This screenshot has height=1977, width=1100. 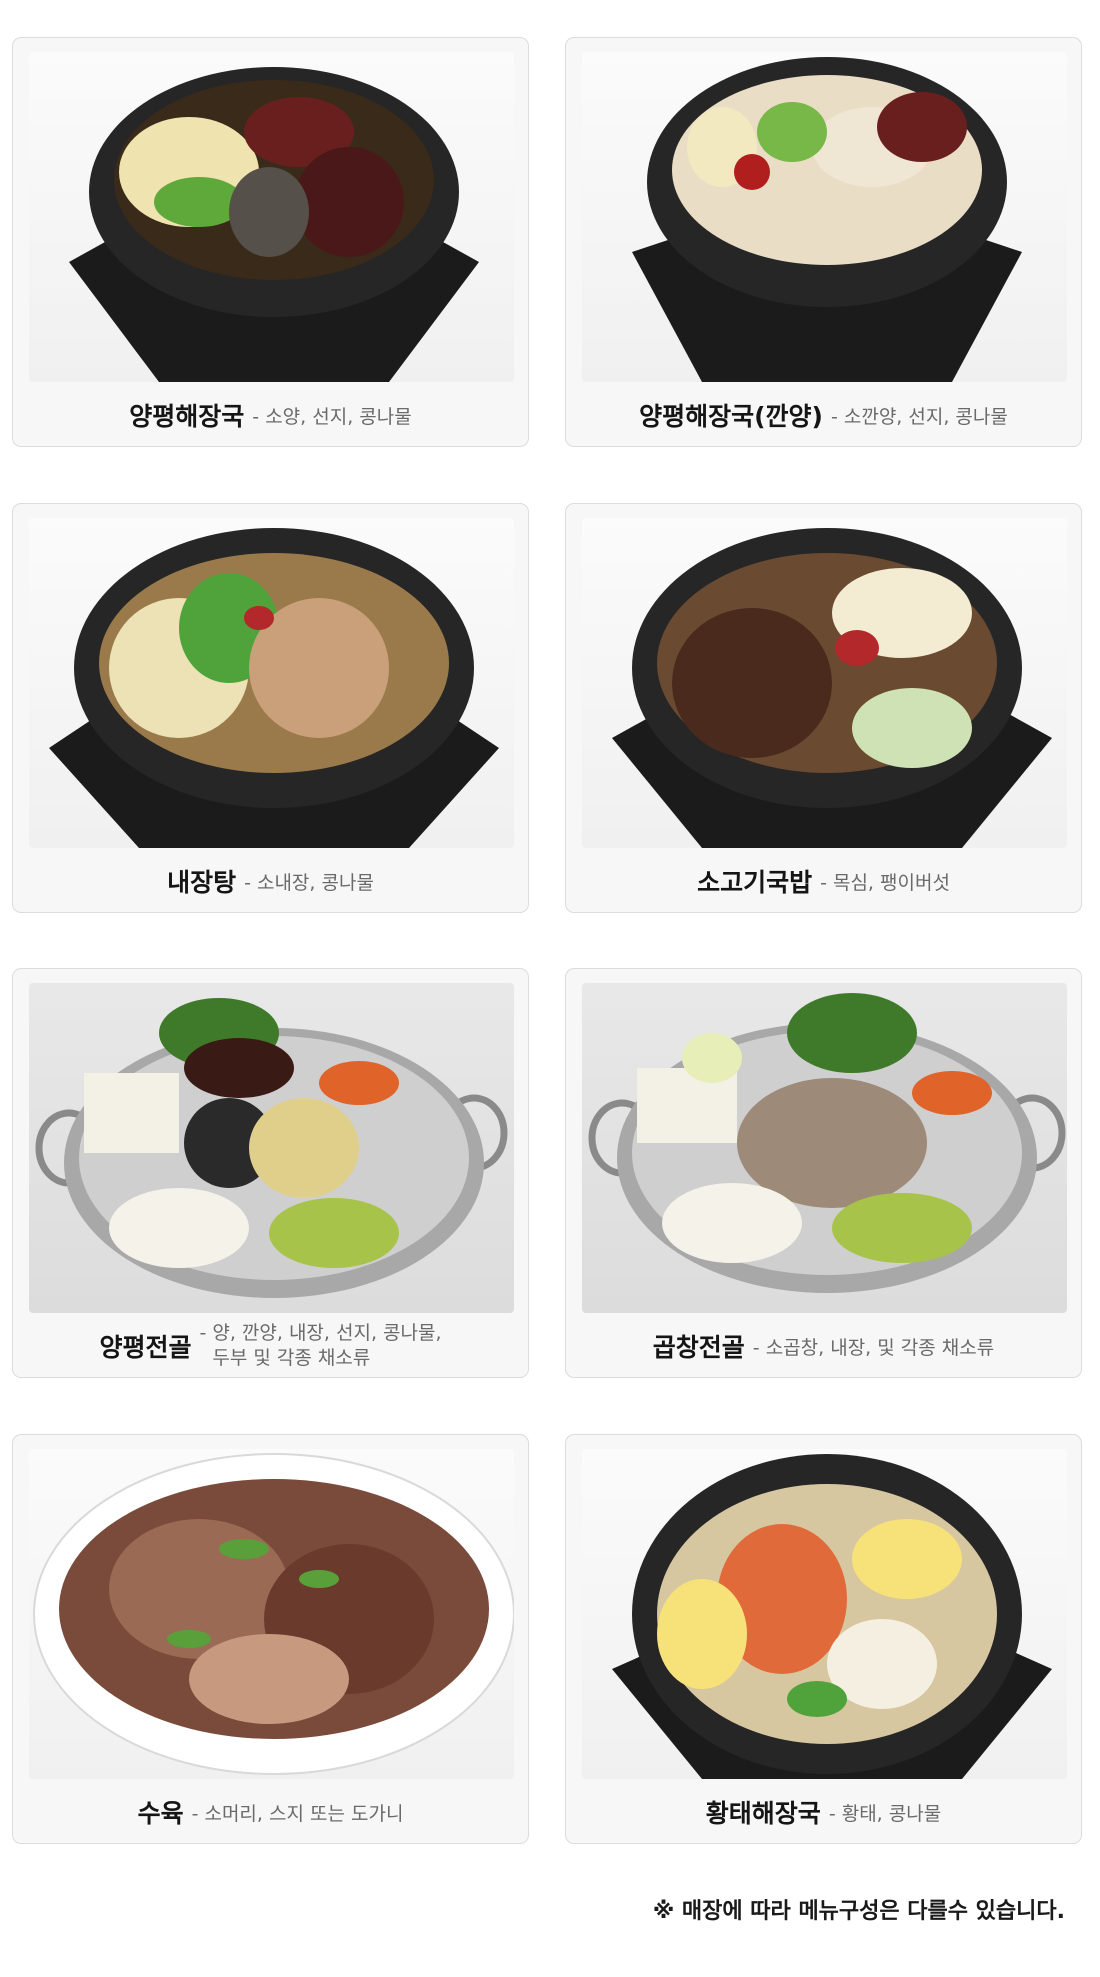 What do you see at coordinates (698, 1347) in the screenshot?
I see `dish-name: 곱창전골` at bounding box center [698, 1347].